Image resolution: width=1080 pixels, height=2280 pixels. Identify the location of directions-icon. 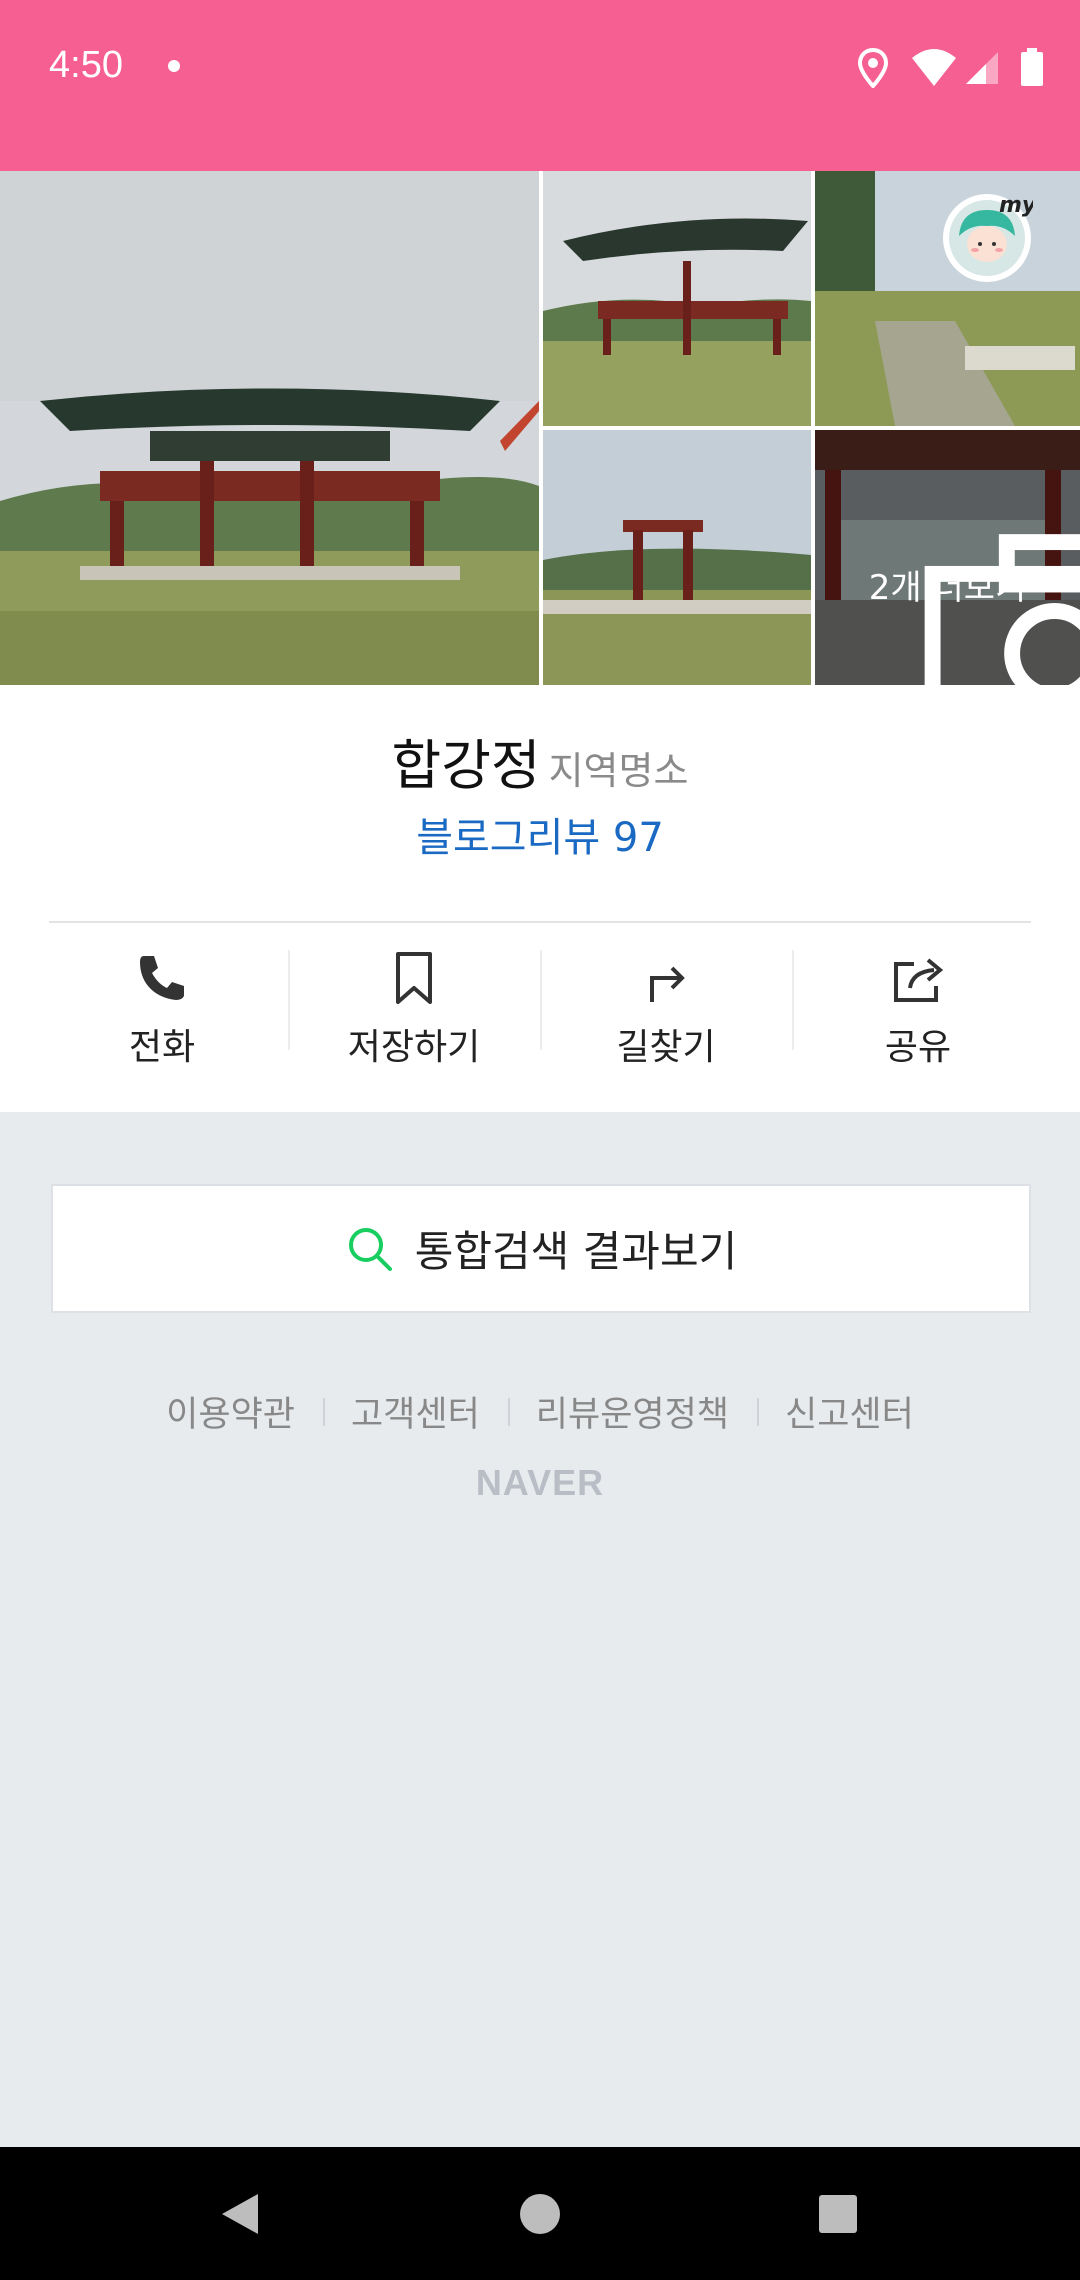
(667, 984).